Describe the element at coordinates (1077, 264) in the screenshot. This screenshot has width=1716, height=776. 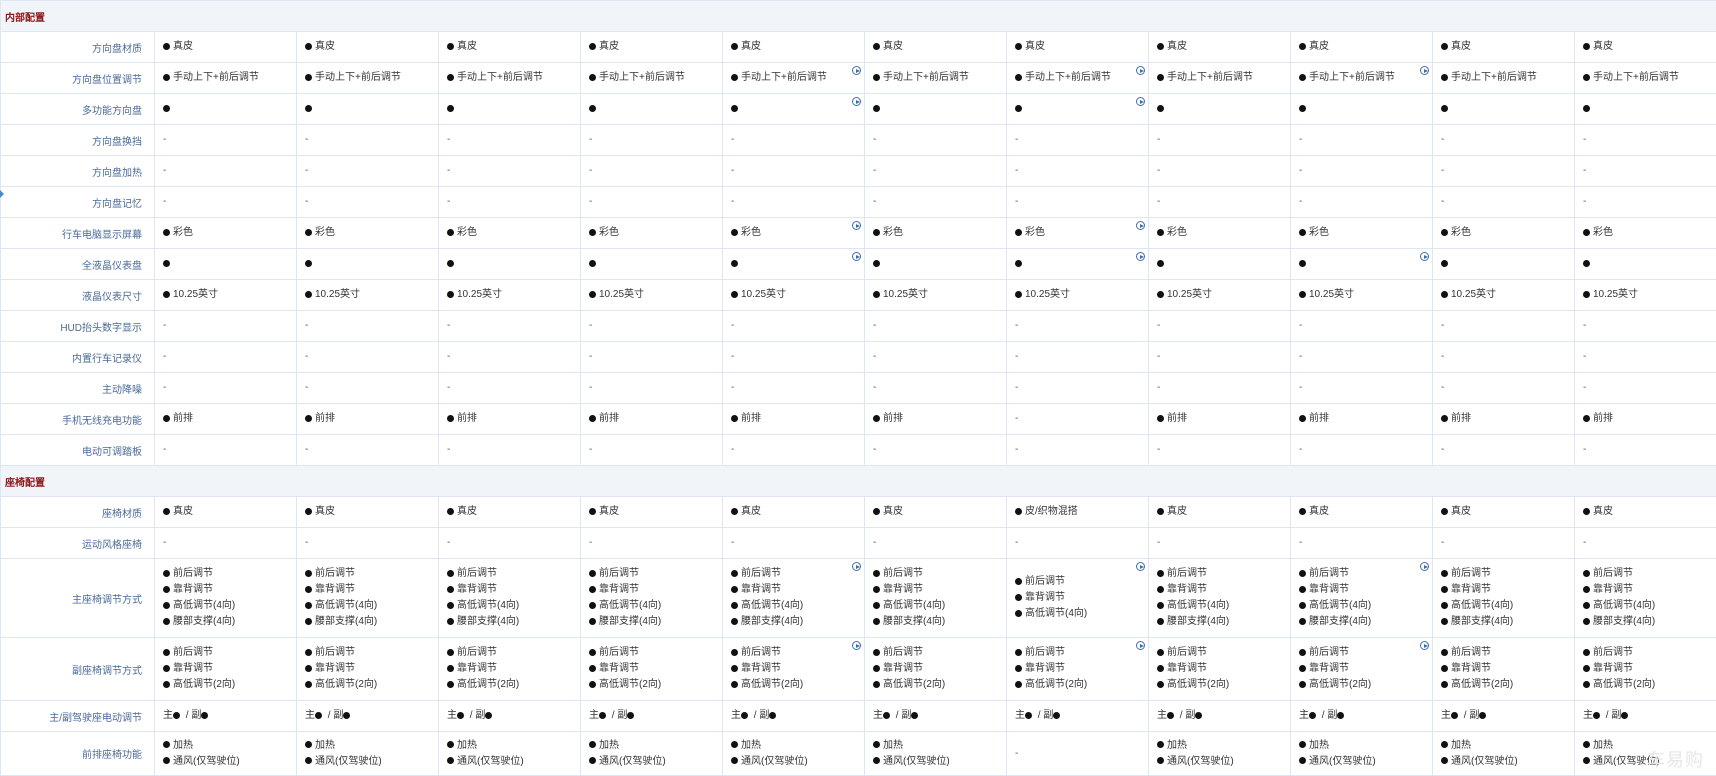
I see `spec-cell` at that location.